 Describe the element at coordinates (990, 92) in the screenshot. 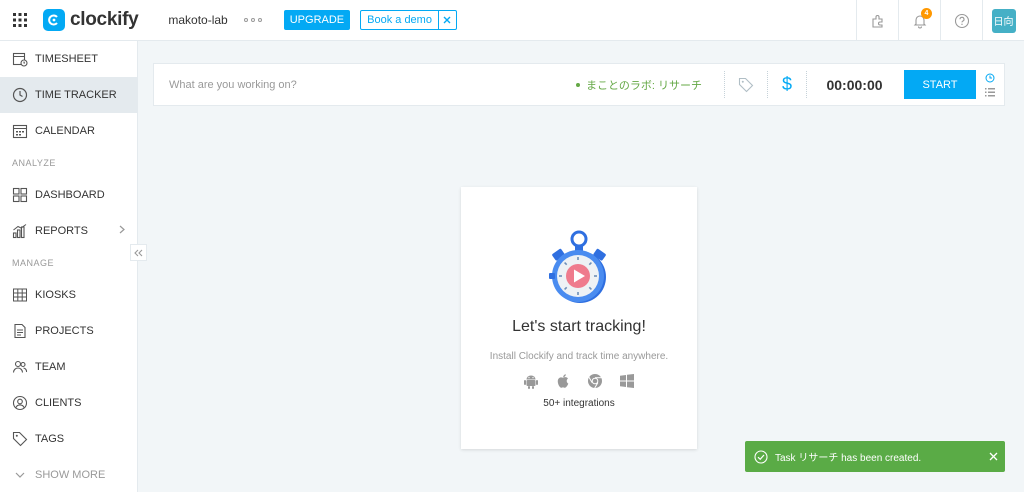

I see `manual-mode-icon` at that location.